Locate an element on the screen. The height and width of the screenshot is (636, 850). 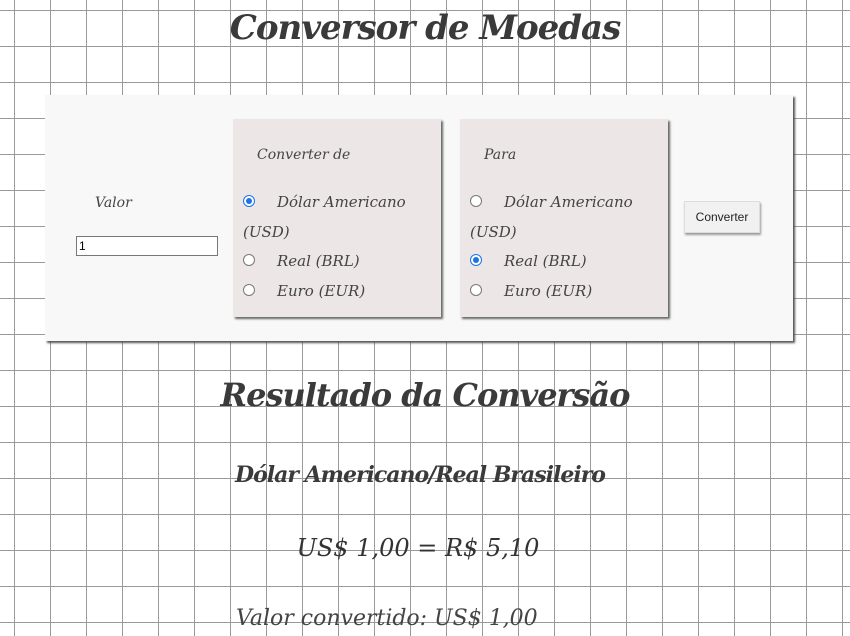
valor-input is located at coordinates (147, 246).